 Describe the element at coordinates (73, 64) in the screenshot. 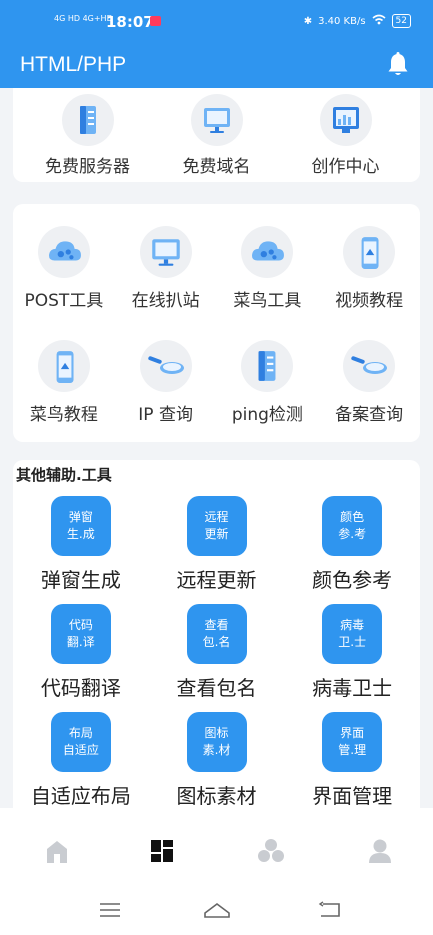

I see `page-title: HTML/PHP` at that location.